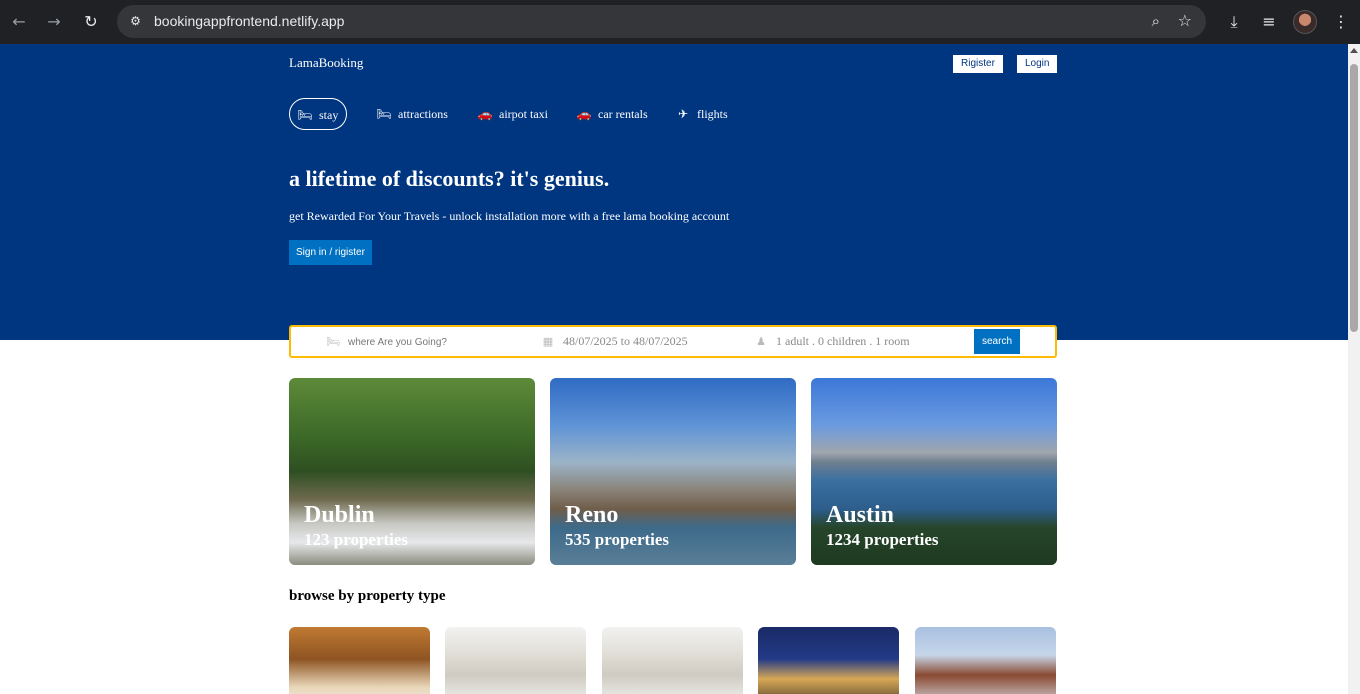  I want to click on calendar-icon: ▦, so click(548, 341).